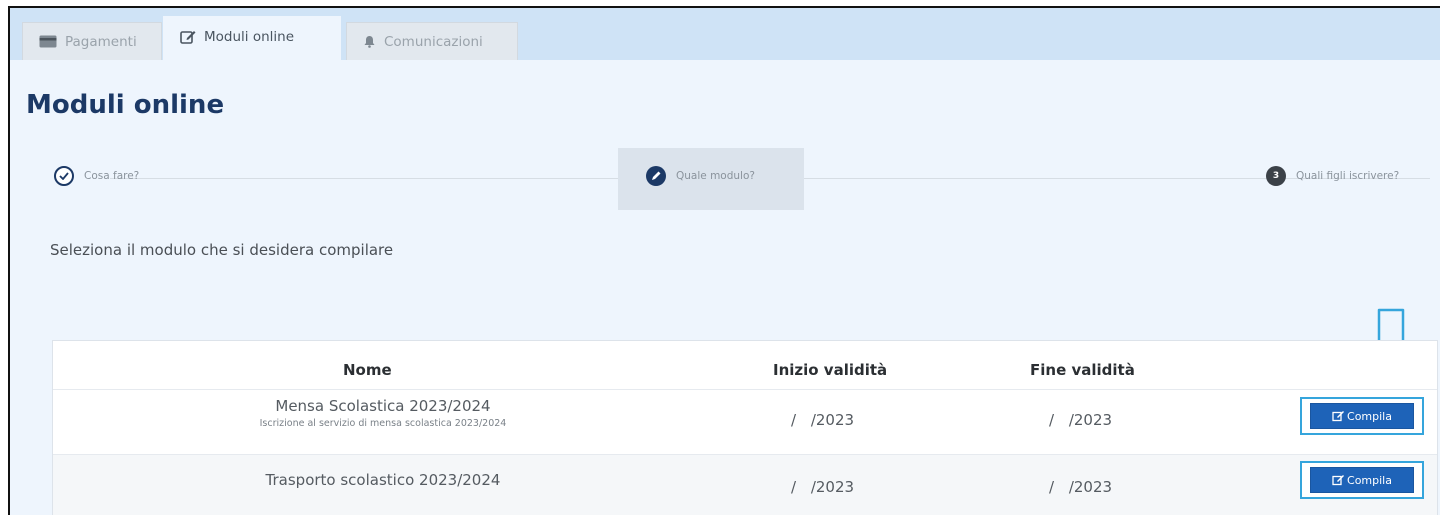  I want to click on tab-label: Comunicazioni, so click(433, 41).